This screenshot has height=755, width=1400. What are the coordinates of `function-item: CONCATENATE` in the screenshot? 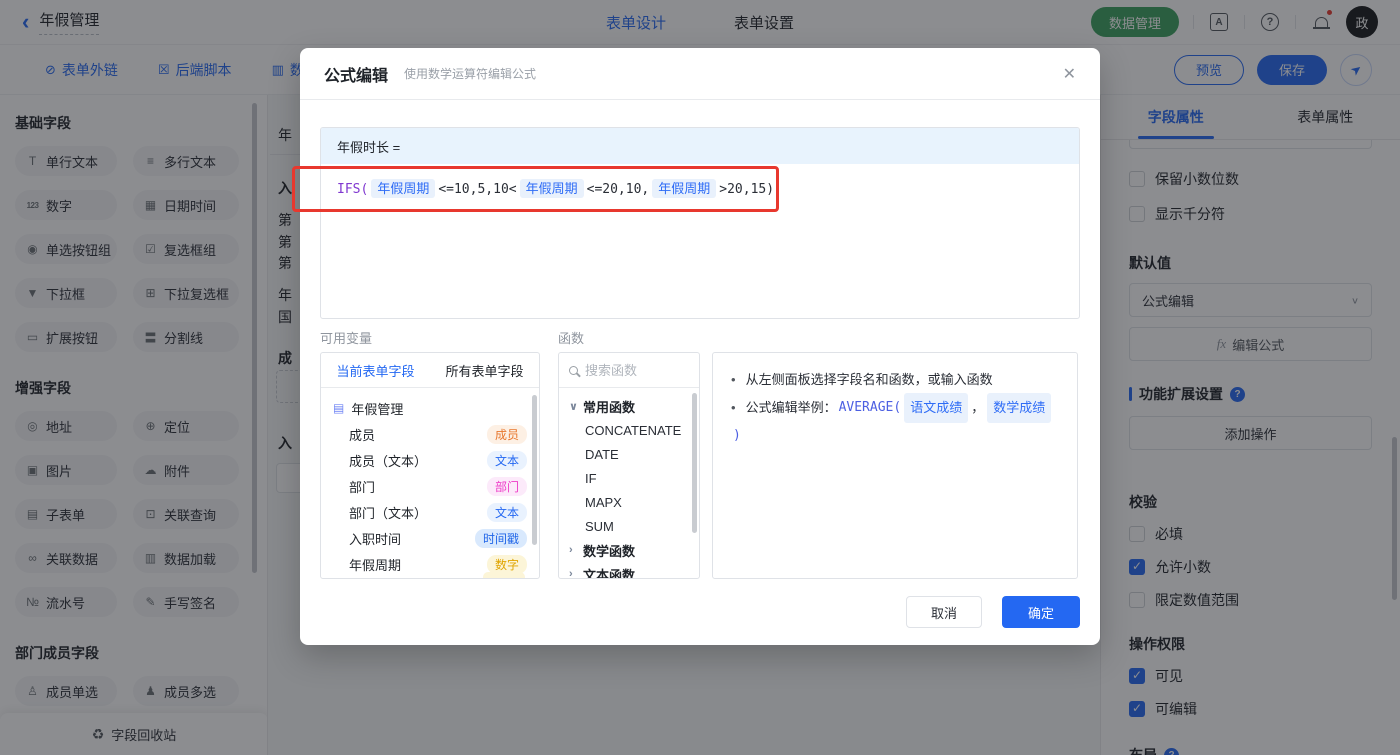 It's located at (629, 430).